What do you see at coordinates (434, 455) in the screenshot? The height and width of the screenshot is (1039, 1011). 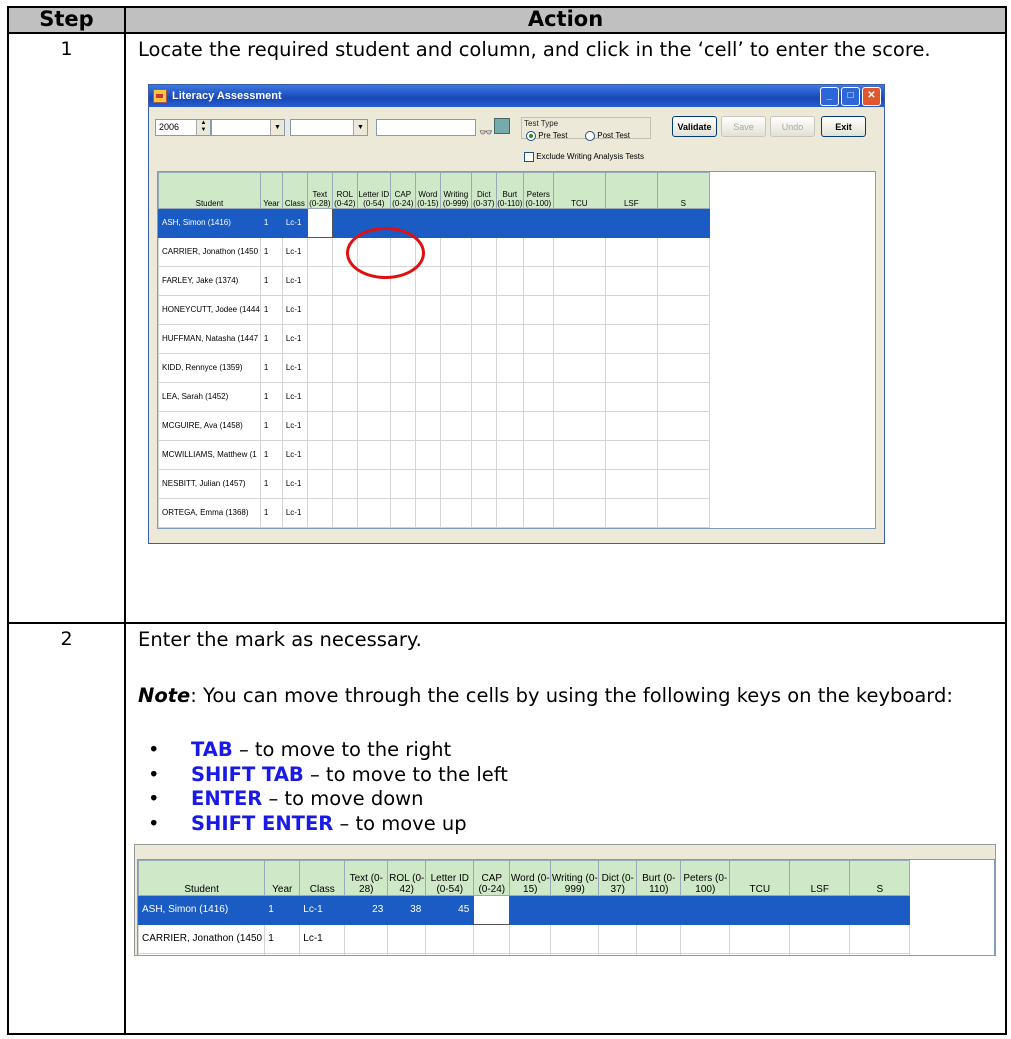 I see `table-row: MCWILLIAMS, Matthew (1 1 Lc-1` at bounding box center [434, 455].